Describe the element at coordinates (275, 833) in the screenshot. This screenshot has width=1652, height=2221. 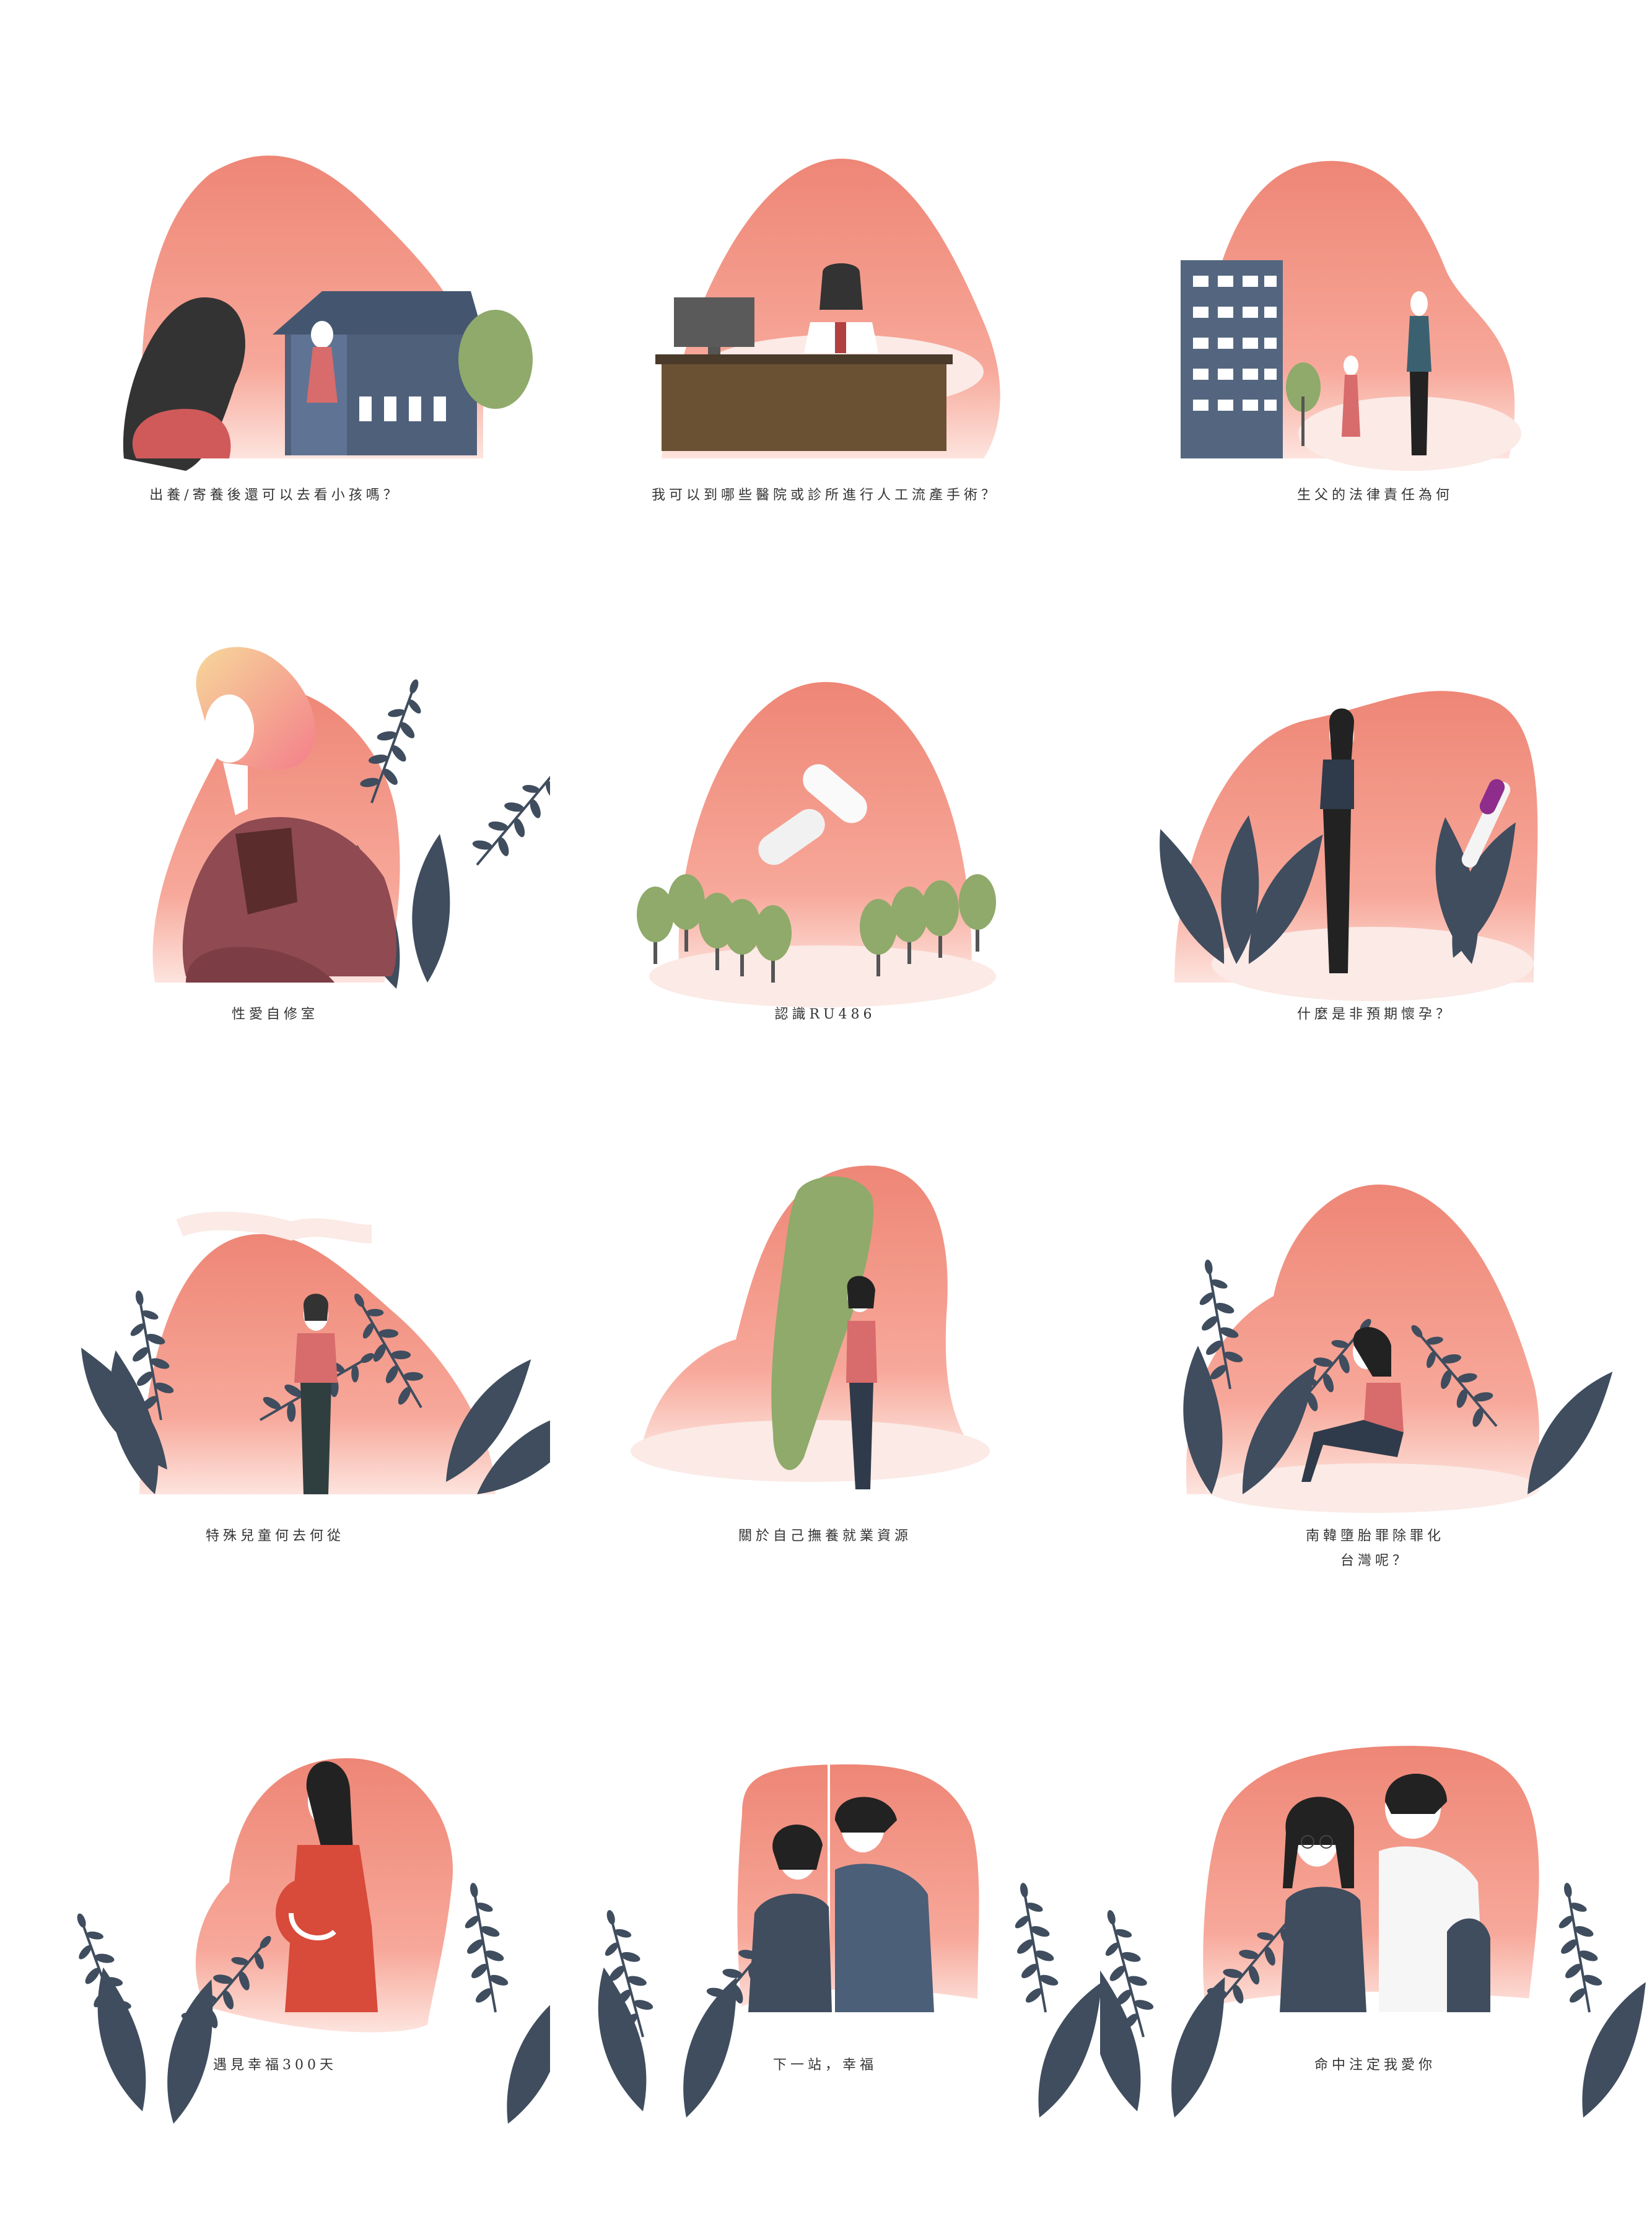
I see `card-sex-ed: 性愛自修室` at that location.